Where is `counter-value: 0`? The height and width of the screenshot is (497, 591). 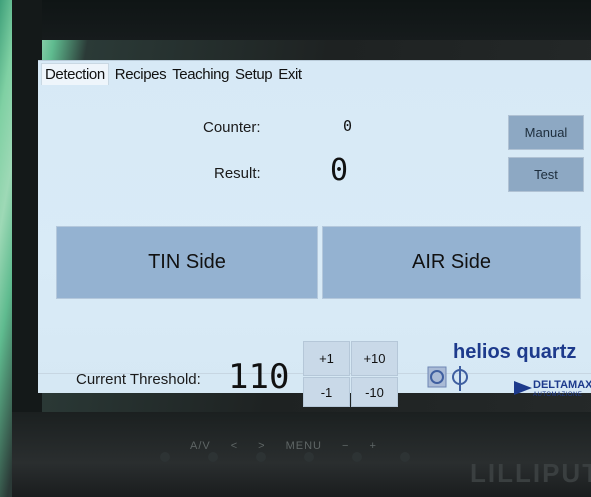 counter-value: 0 is located at coordinates (348, 126).